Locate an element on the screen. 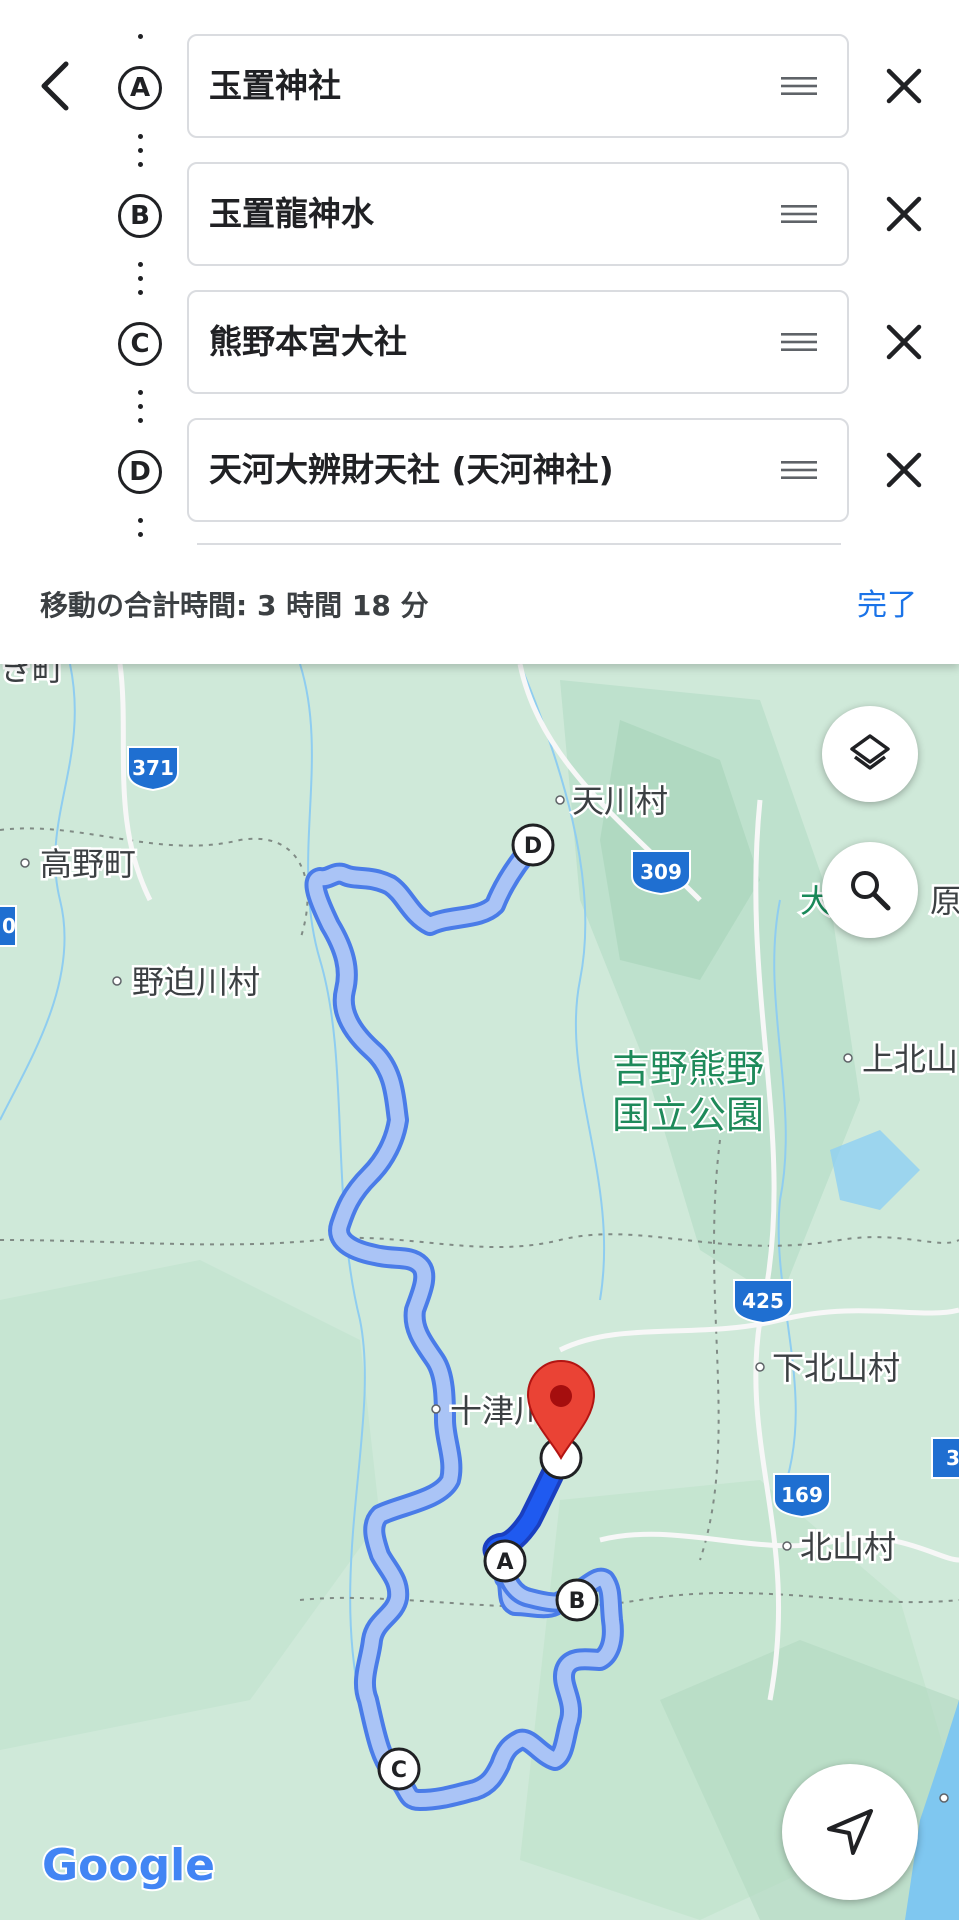 The width and height of the screenshot is (959, 1920). layers-button is located at coordinates (870, 754).